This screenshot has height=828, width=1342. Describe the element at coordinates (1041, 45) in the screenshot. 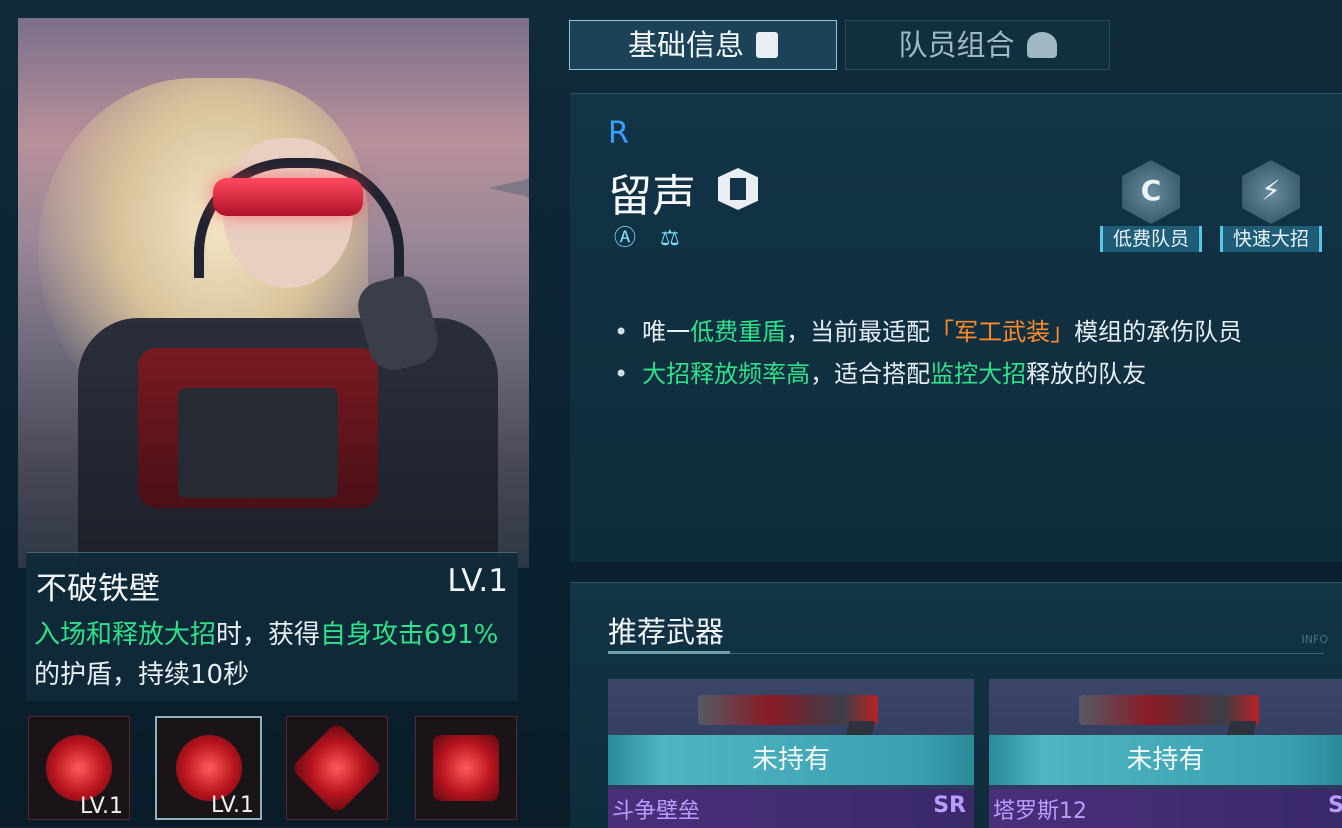

I see `team-icon` at that location.